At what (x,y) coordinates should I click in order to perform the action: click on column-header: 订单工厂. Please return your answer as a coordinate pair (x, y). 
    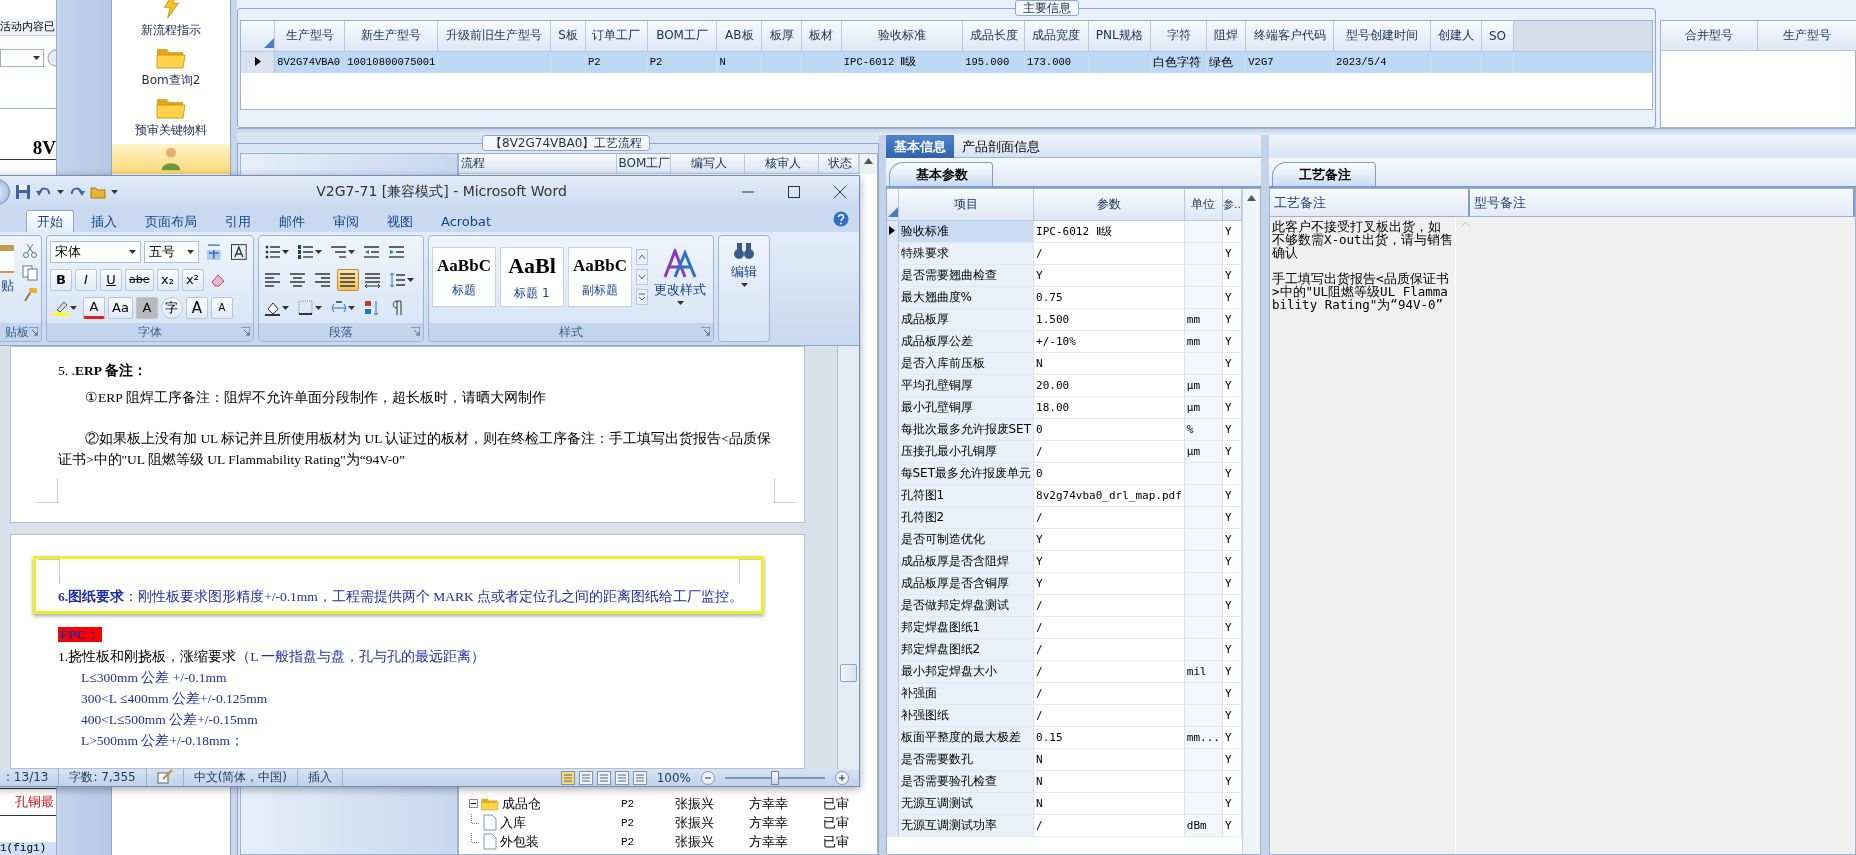
    Looking at the image, I should click on (616, 36).